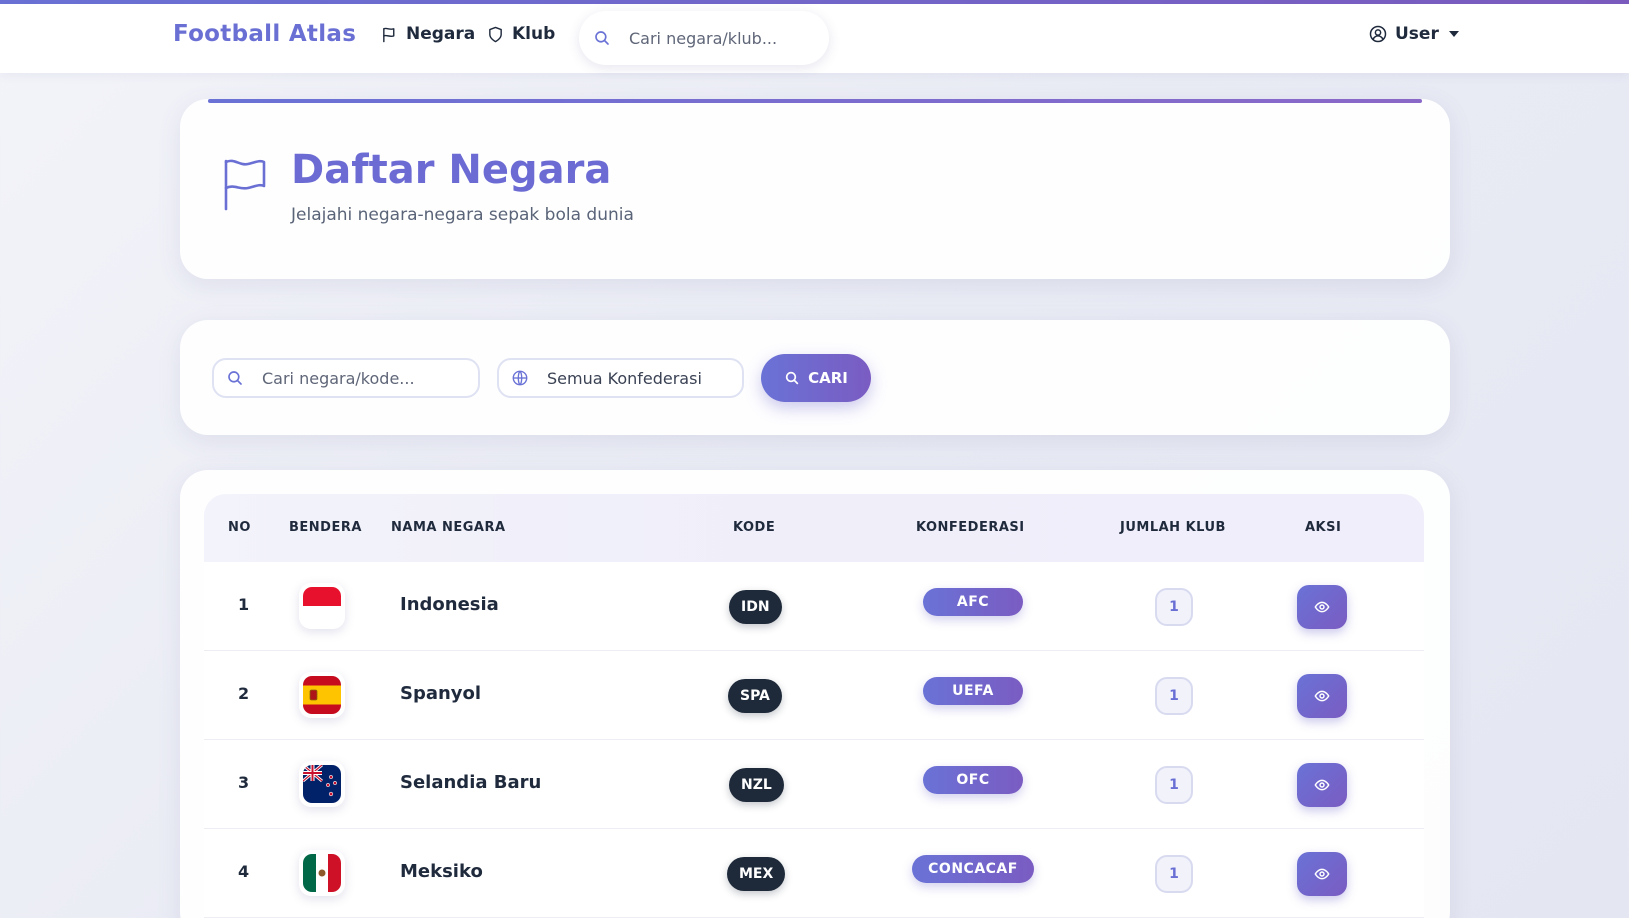 Image resolution: width=1629 pixels, height=918 pixels. Describe the element at coordinates (1323, 527) in the screenshot. I see `column-header-aksi: AKSI` at that location.